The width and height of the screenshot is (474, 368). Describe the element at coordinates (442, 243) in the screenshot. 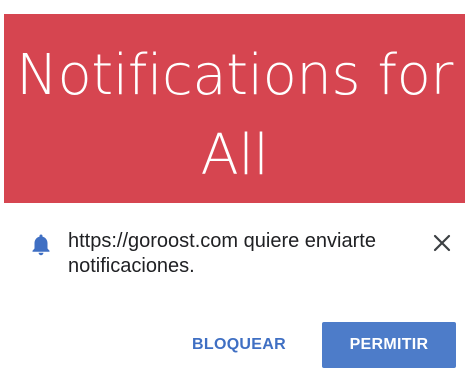

I see `close-icon` at that location.